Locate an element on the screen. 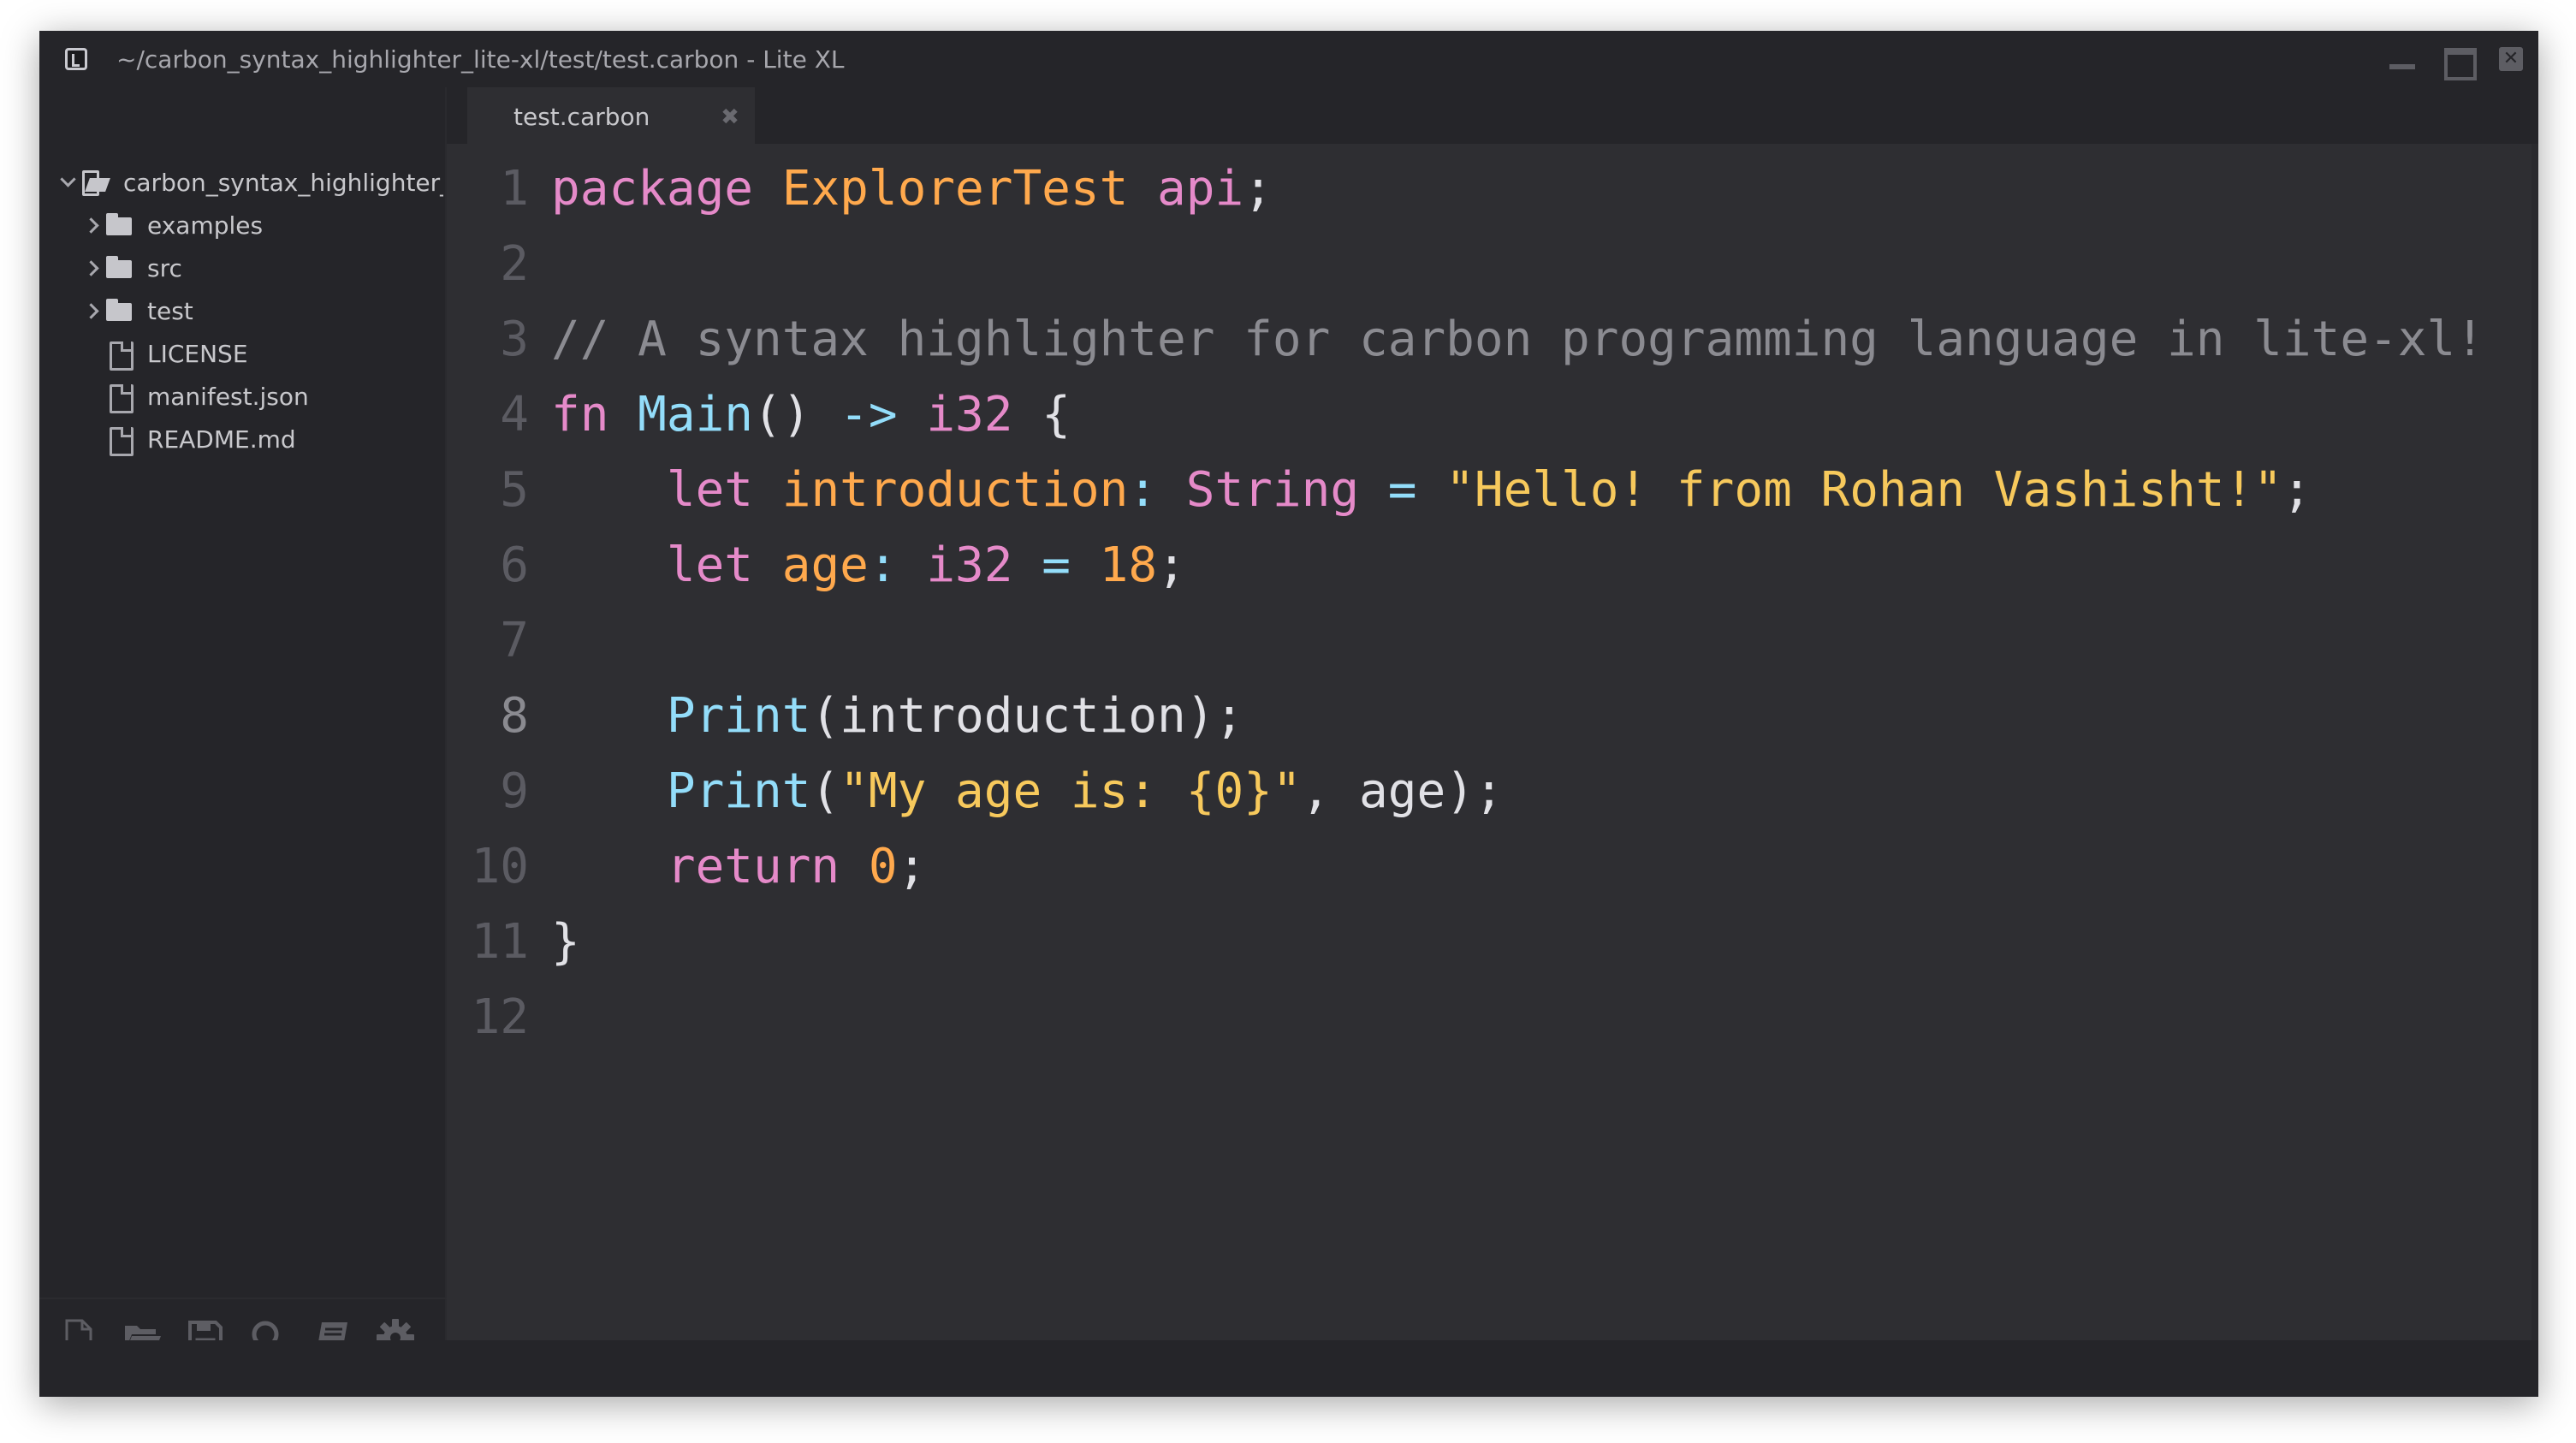 This screenshot has height=1443, width=2576. tree-item-manifest: manifest.json is located at coordinates (206, 396).